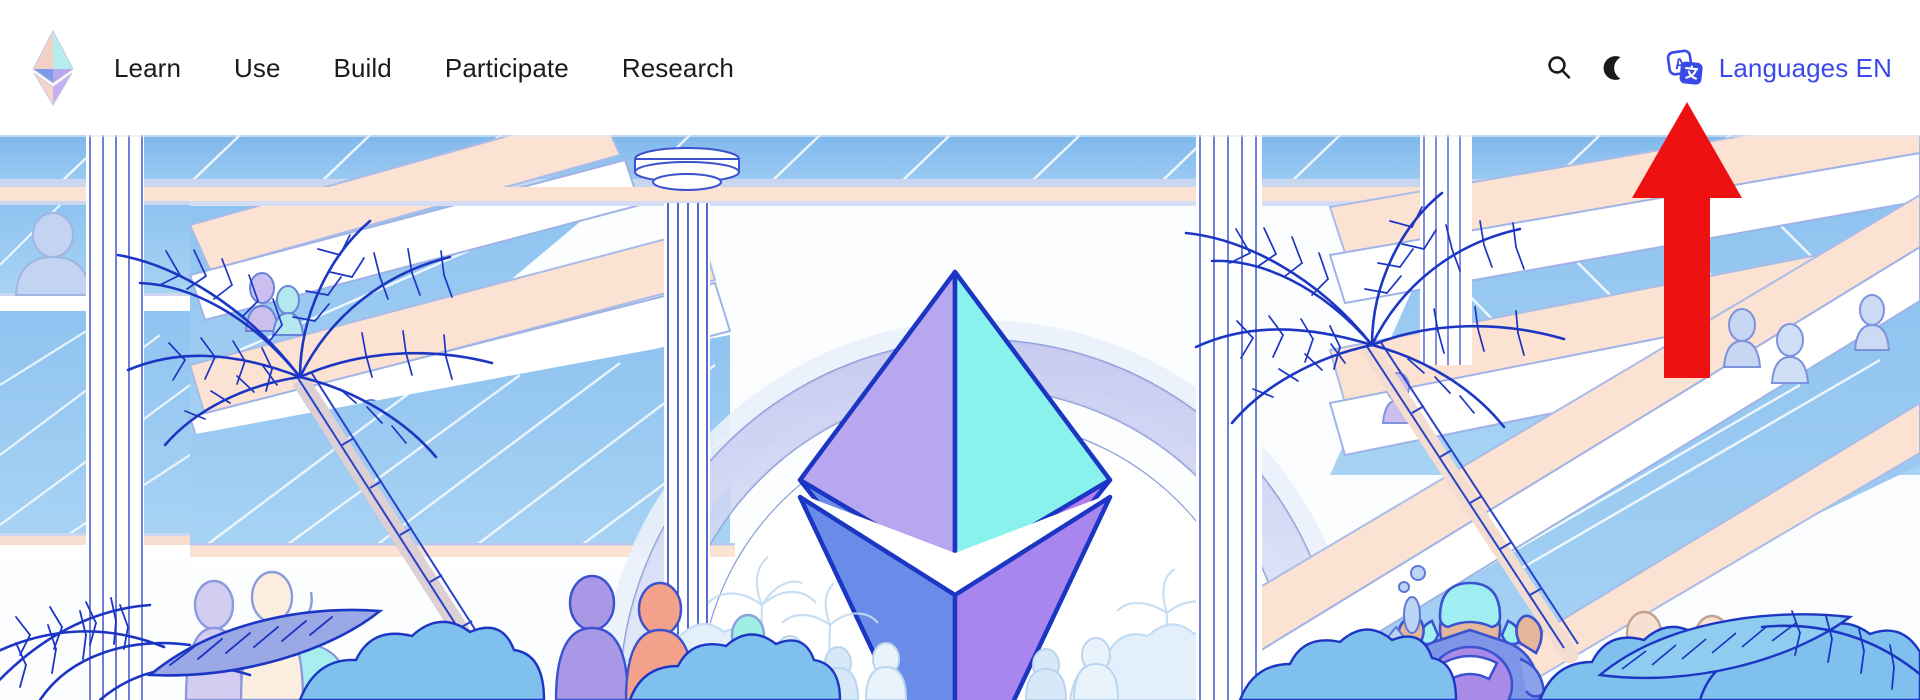 The width and height of the screenshot is (1920, 700). I want to click on nav-item-participate: Participate, so click(507, 68).